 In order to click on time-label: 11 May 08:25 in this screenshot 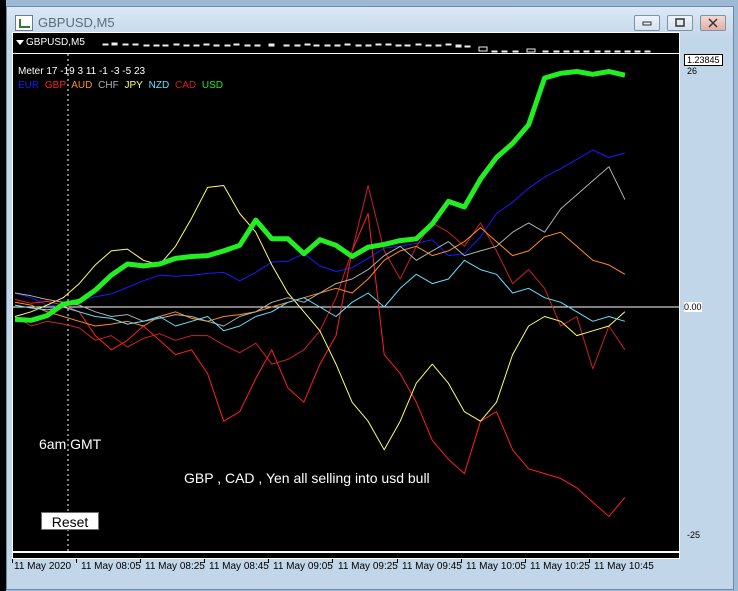, I will do `click(175, 566)`.